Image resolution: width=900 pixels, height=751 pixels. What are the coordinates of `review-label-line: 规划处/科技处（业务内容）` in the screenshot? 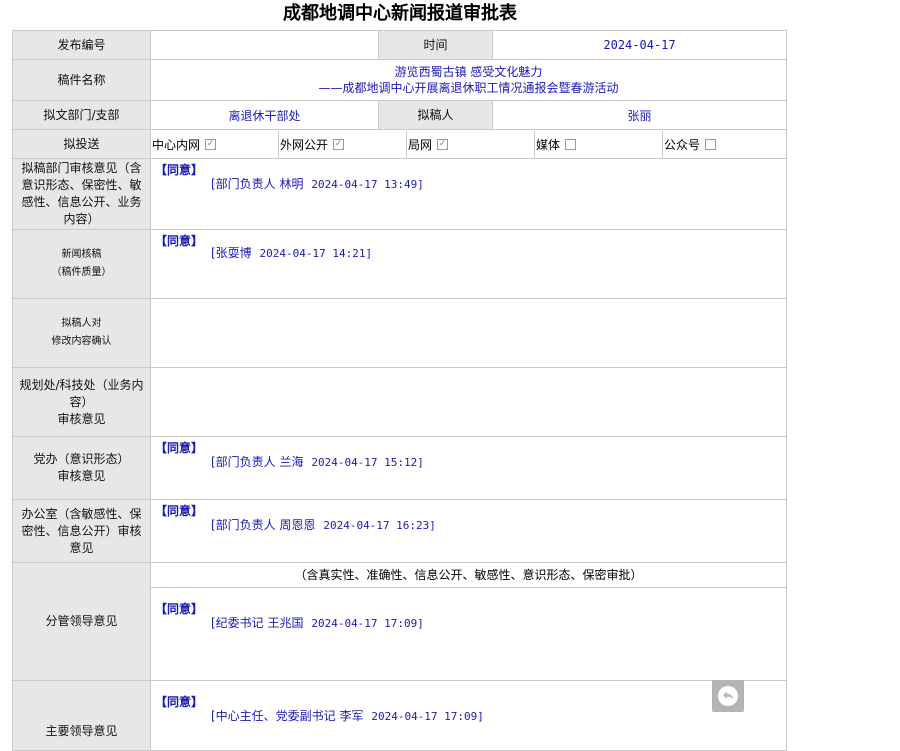 It's located at (81, 393).